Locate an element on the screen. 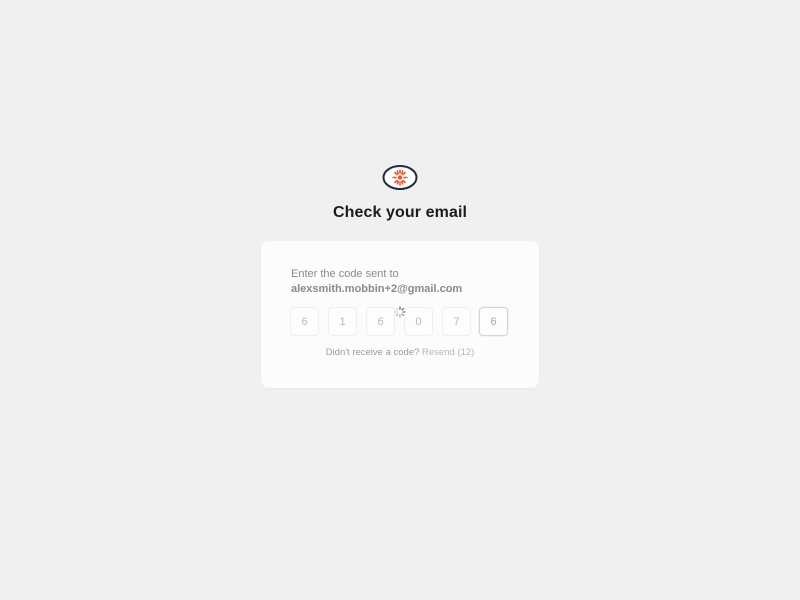 This screenshot has width=800, height=600. code-digit-6: 6 is located at coordinates (493, 321).